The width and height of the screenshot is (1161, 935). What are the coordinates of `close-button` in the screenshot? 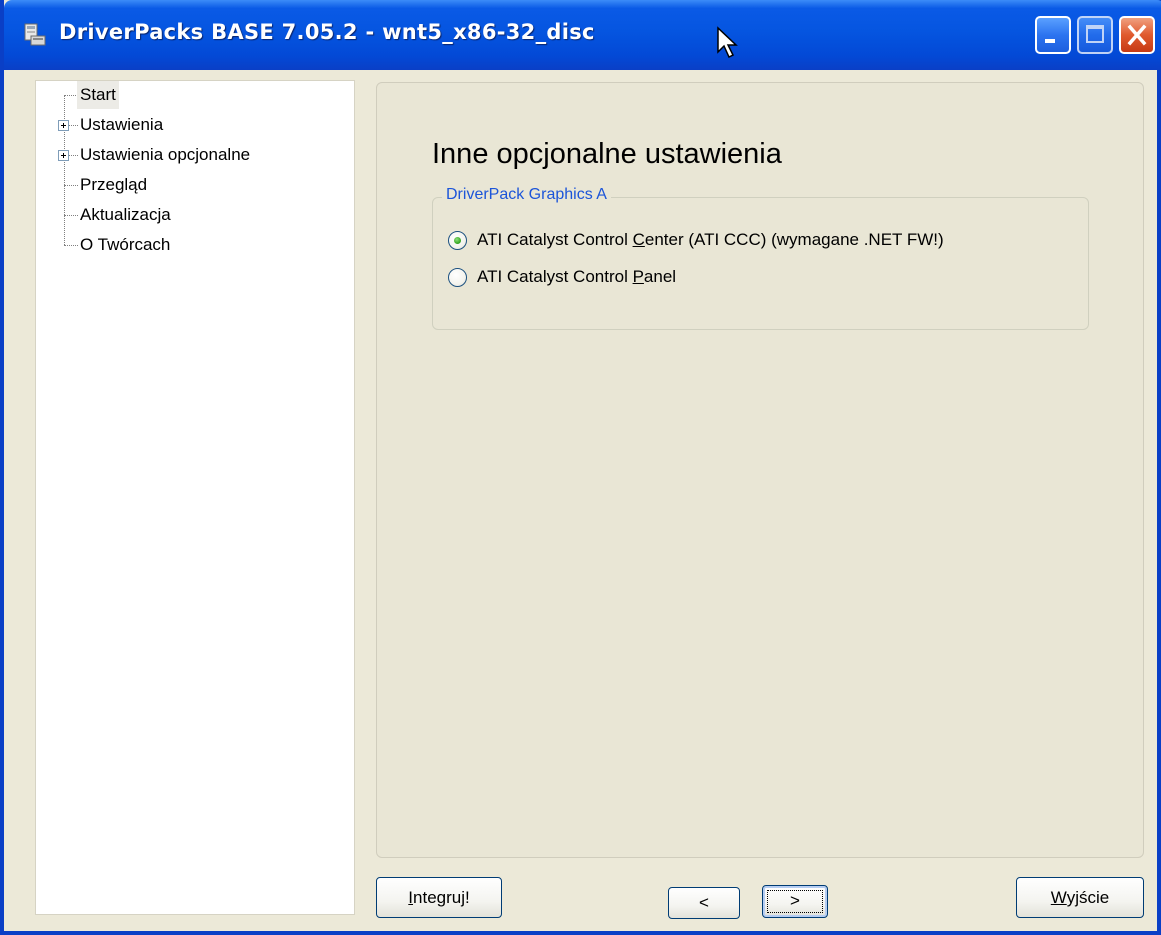 It's located at (1137, 35).